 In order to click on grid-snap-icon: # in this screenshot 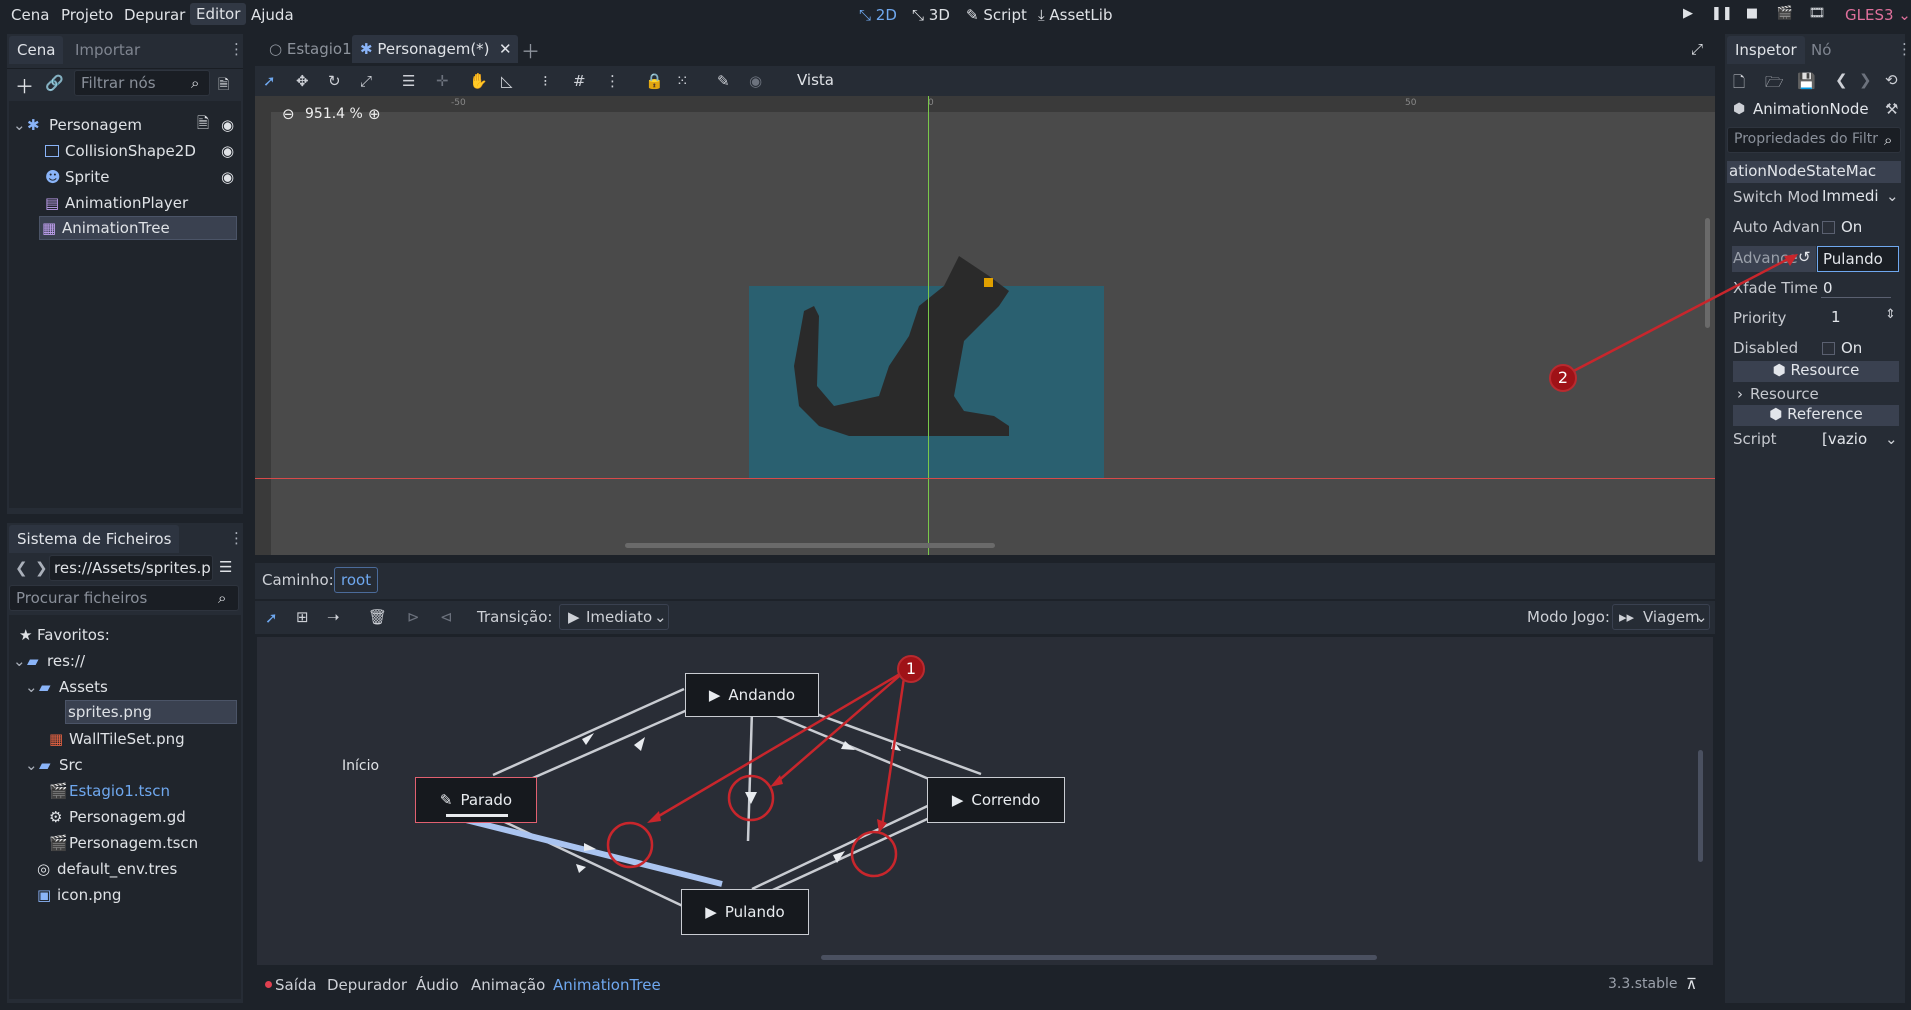, I will do `click(579, 81)`.